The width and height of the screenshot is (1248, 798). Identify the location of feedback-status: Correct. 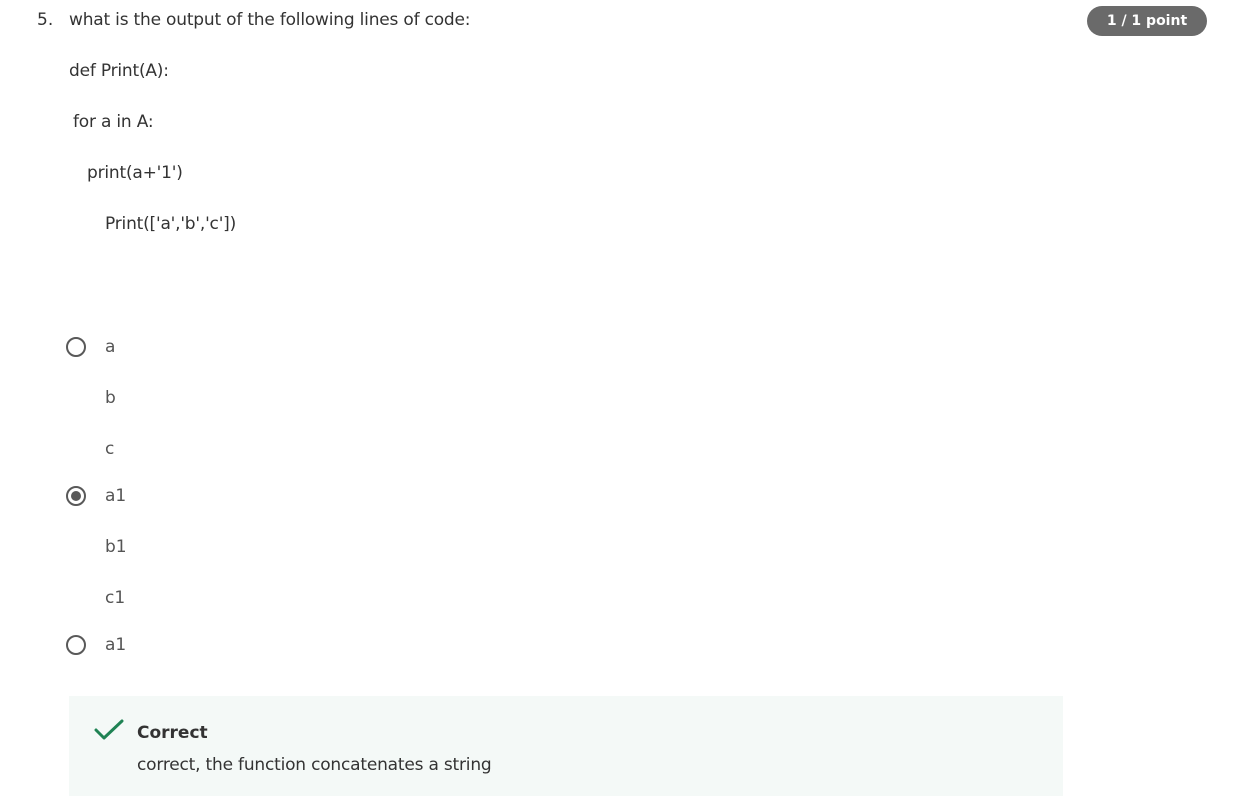
(172, 733).